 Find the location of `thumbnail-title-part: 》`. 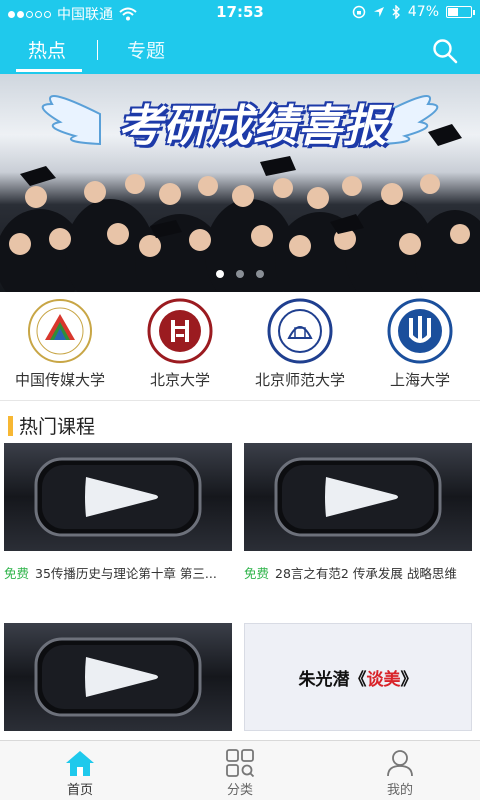

thumbnail-title-part: 》 is located at coordinates (409, 679).